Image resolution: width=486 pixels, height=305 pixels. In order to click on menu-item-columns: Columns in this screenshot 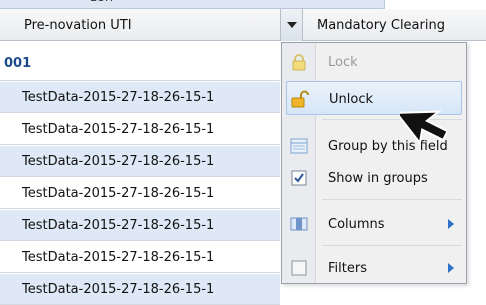, I will do `click(374, 224)`.